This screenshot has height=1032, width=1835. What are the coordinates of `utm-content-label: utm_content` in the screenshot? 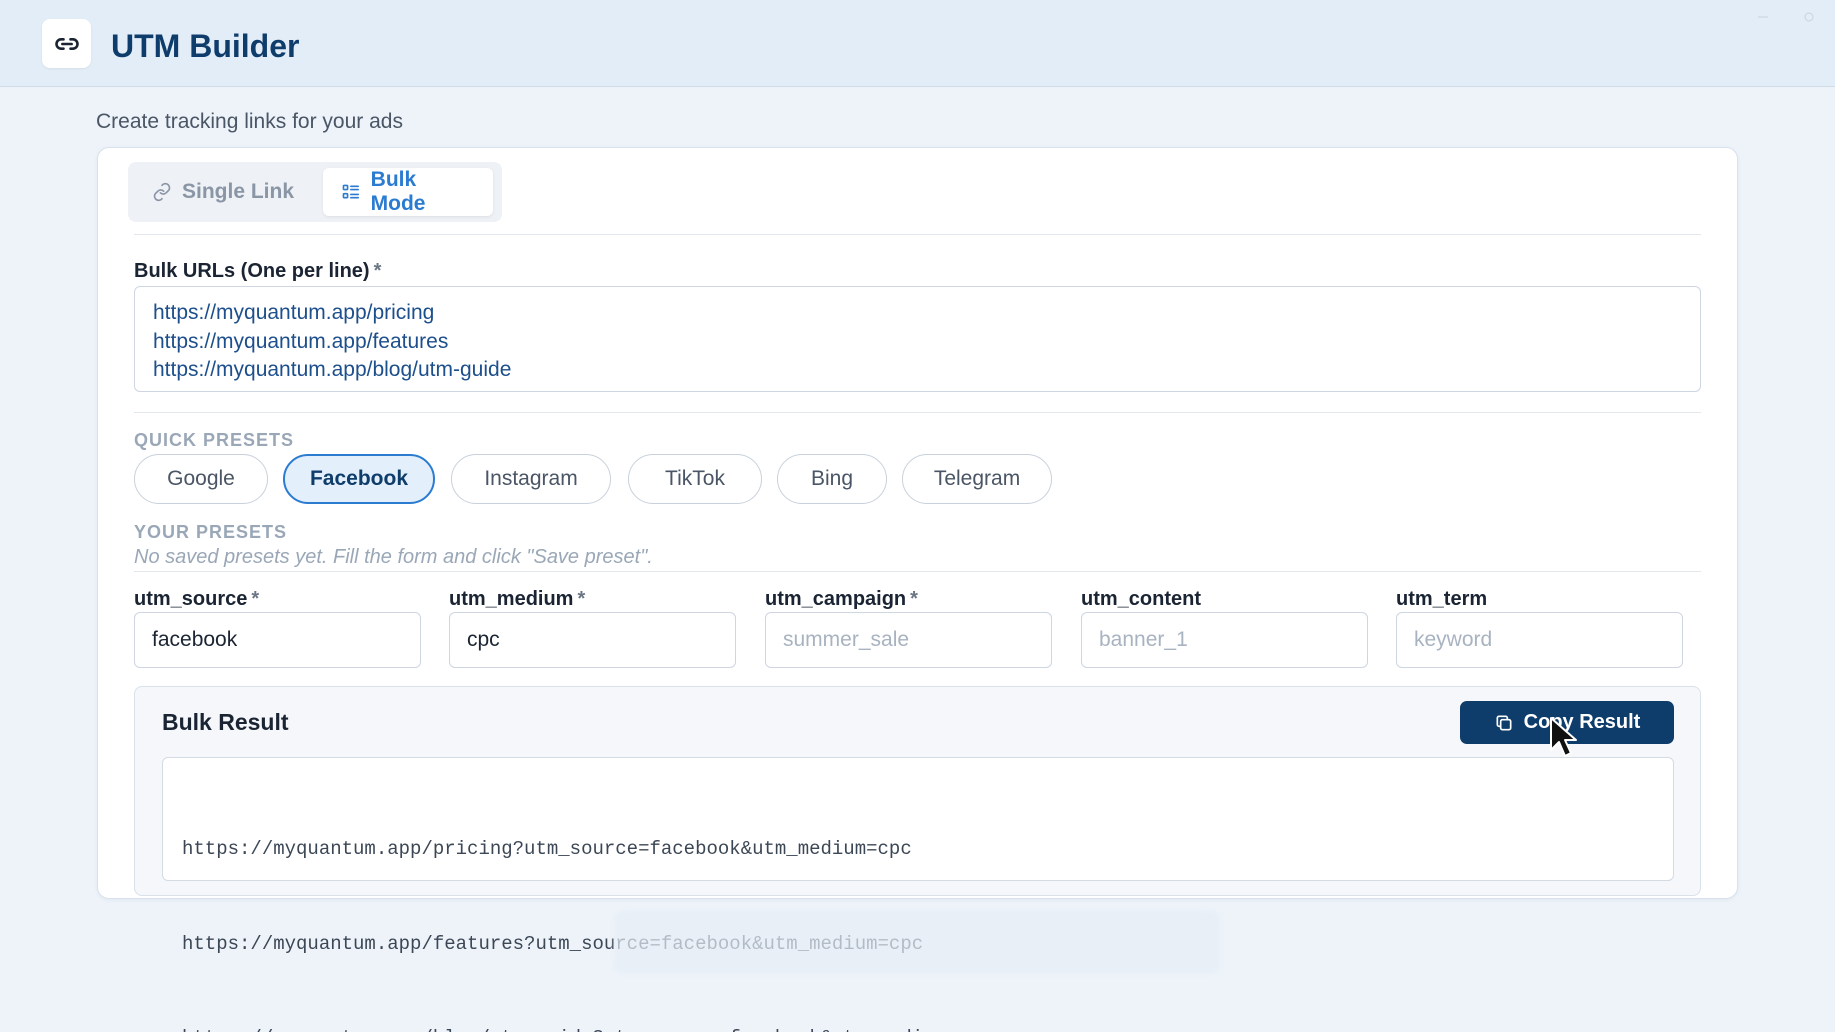 It's located at (1141, 599).